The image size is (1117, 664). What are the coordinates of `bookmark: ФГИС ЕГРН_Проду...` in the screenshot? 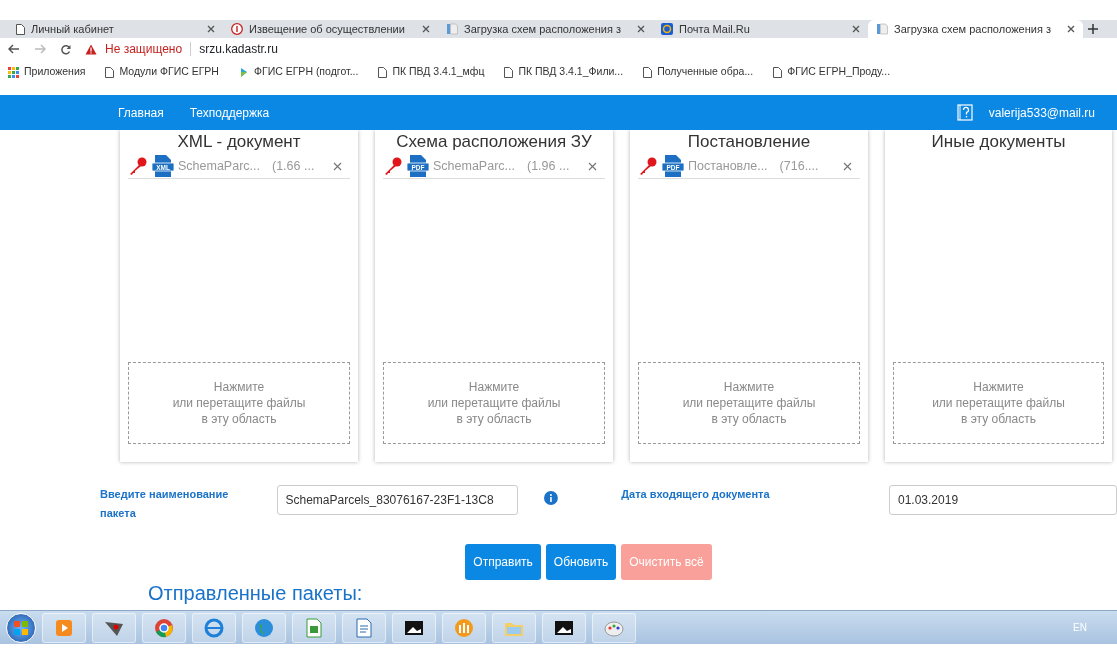 It's located at (832, 72).